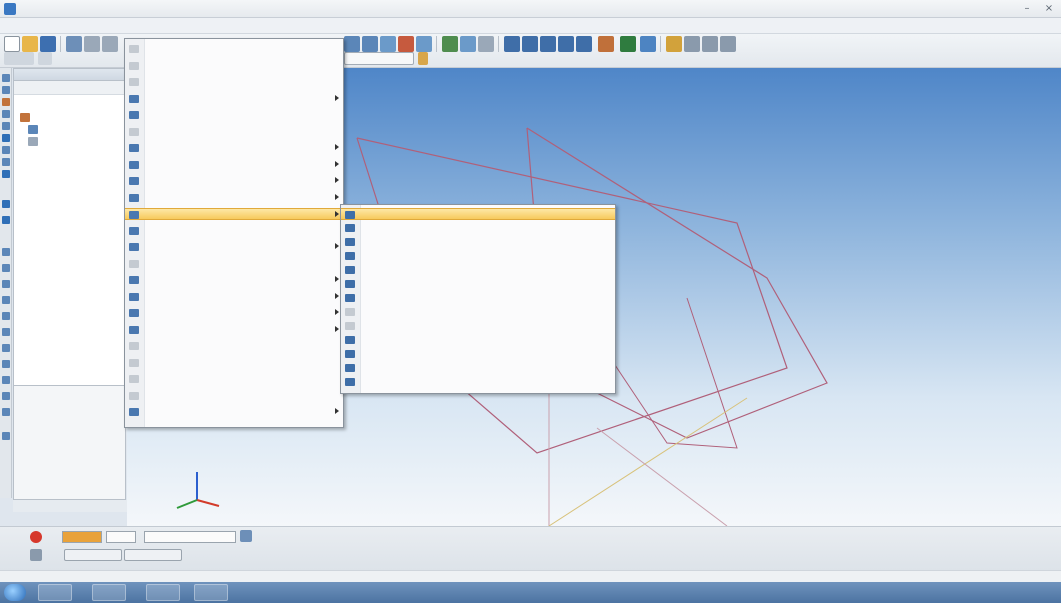 The height and width of the screenshot is (603, 1061). Describe the element at coordinates (512, 44) in the screenshot. I see `shaded-icon` at that location.